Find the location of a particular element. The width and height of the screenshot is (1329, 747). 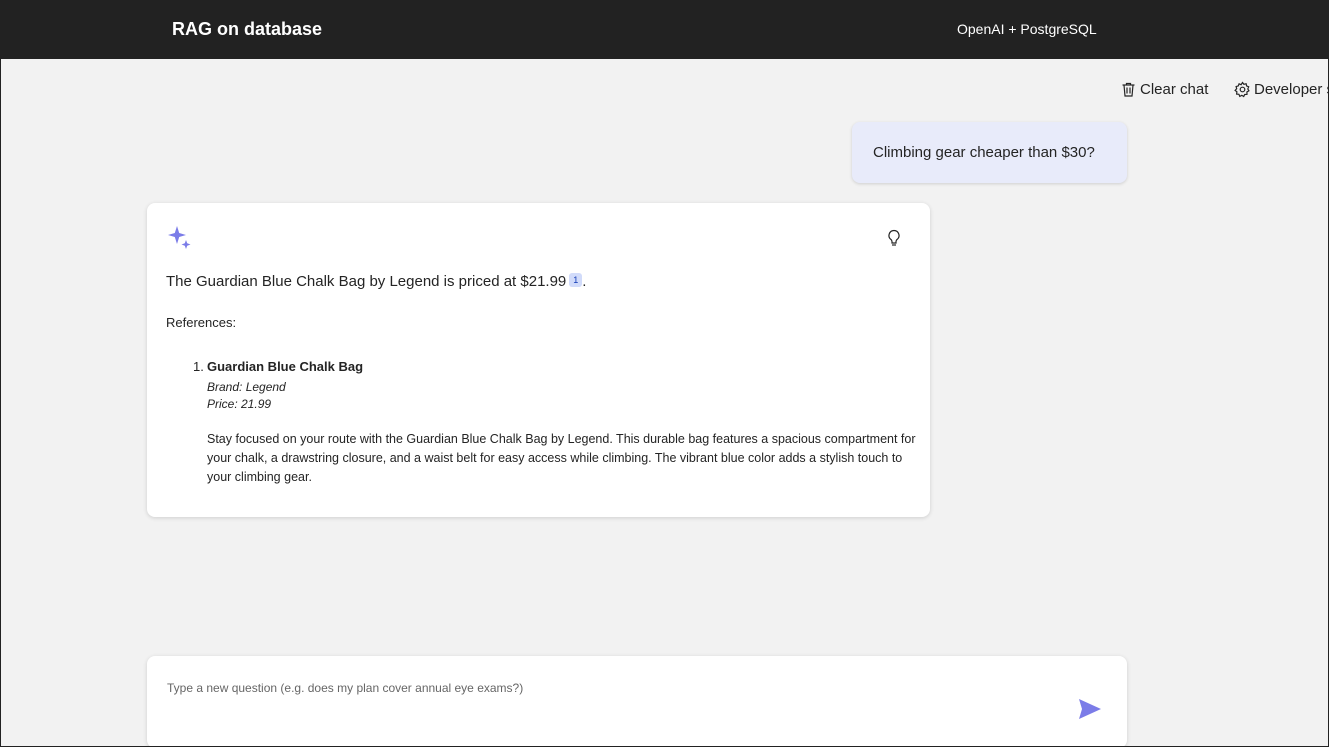

reference-brand: Brand: Legend is located at coordinates (246, 387).